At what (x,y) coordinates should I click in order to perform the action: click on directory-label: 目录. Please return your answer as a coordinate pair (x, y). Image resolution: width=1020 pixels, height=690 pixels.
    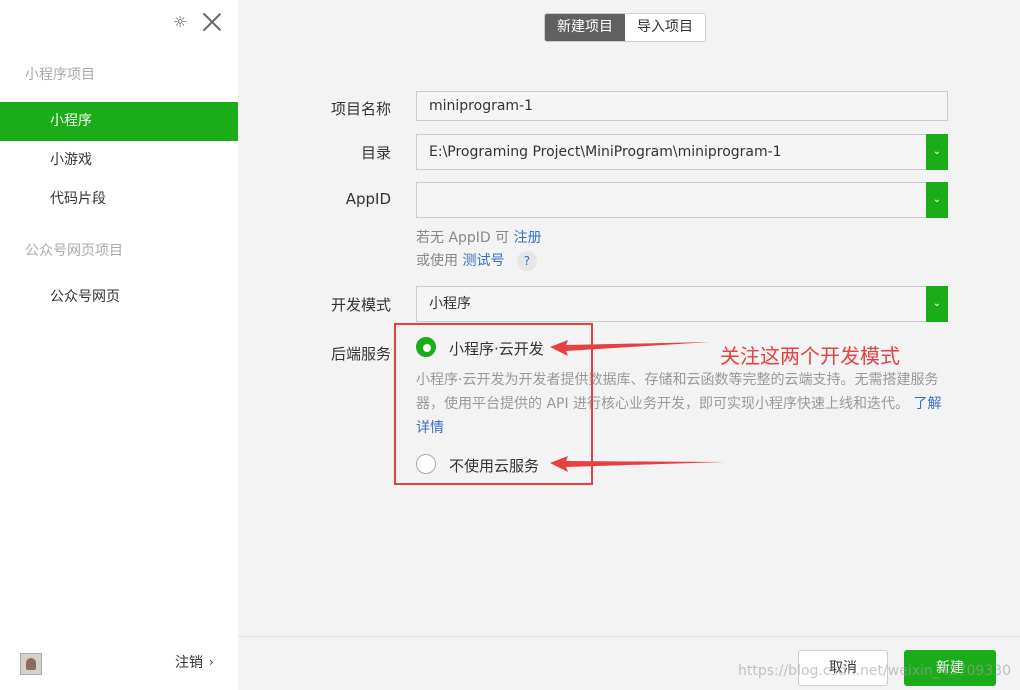
    Looking at the image, I should click on (375, 153).